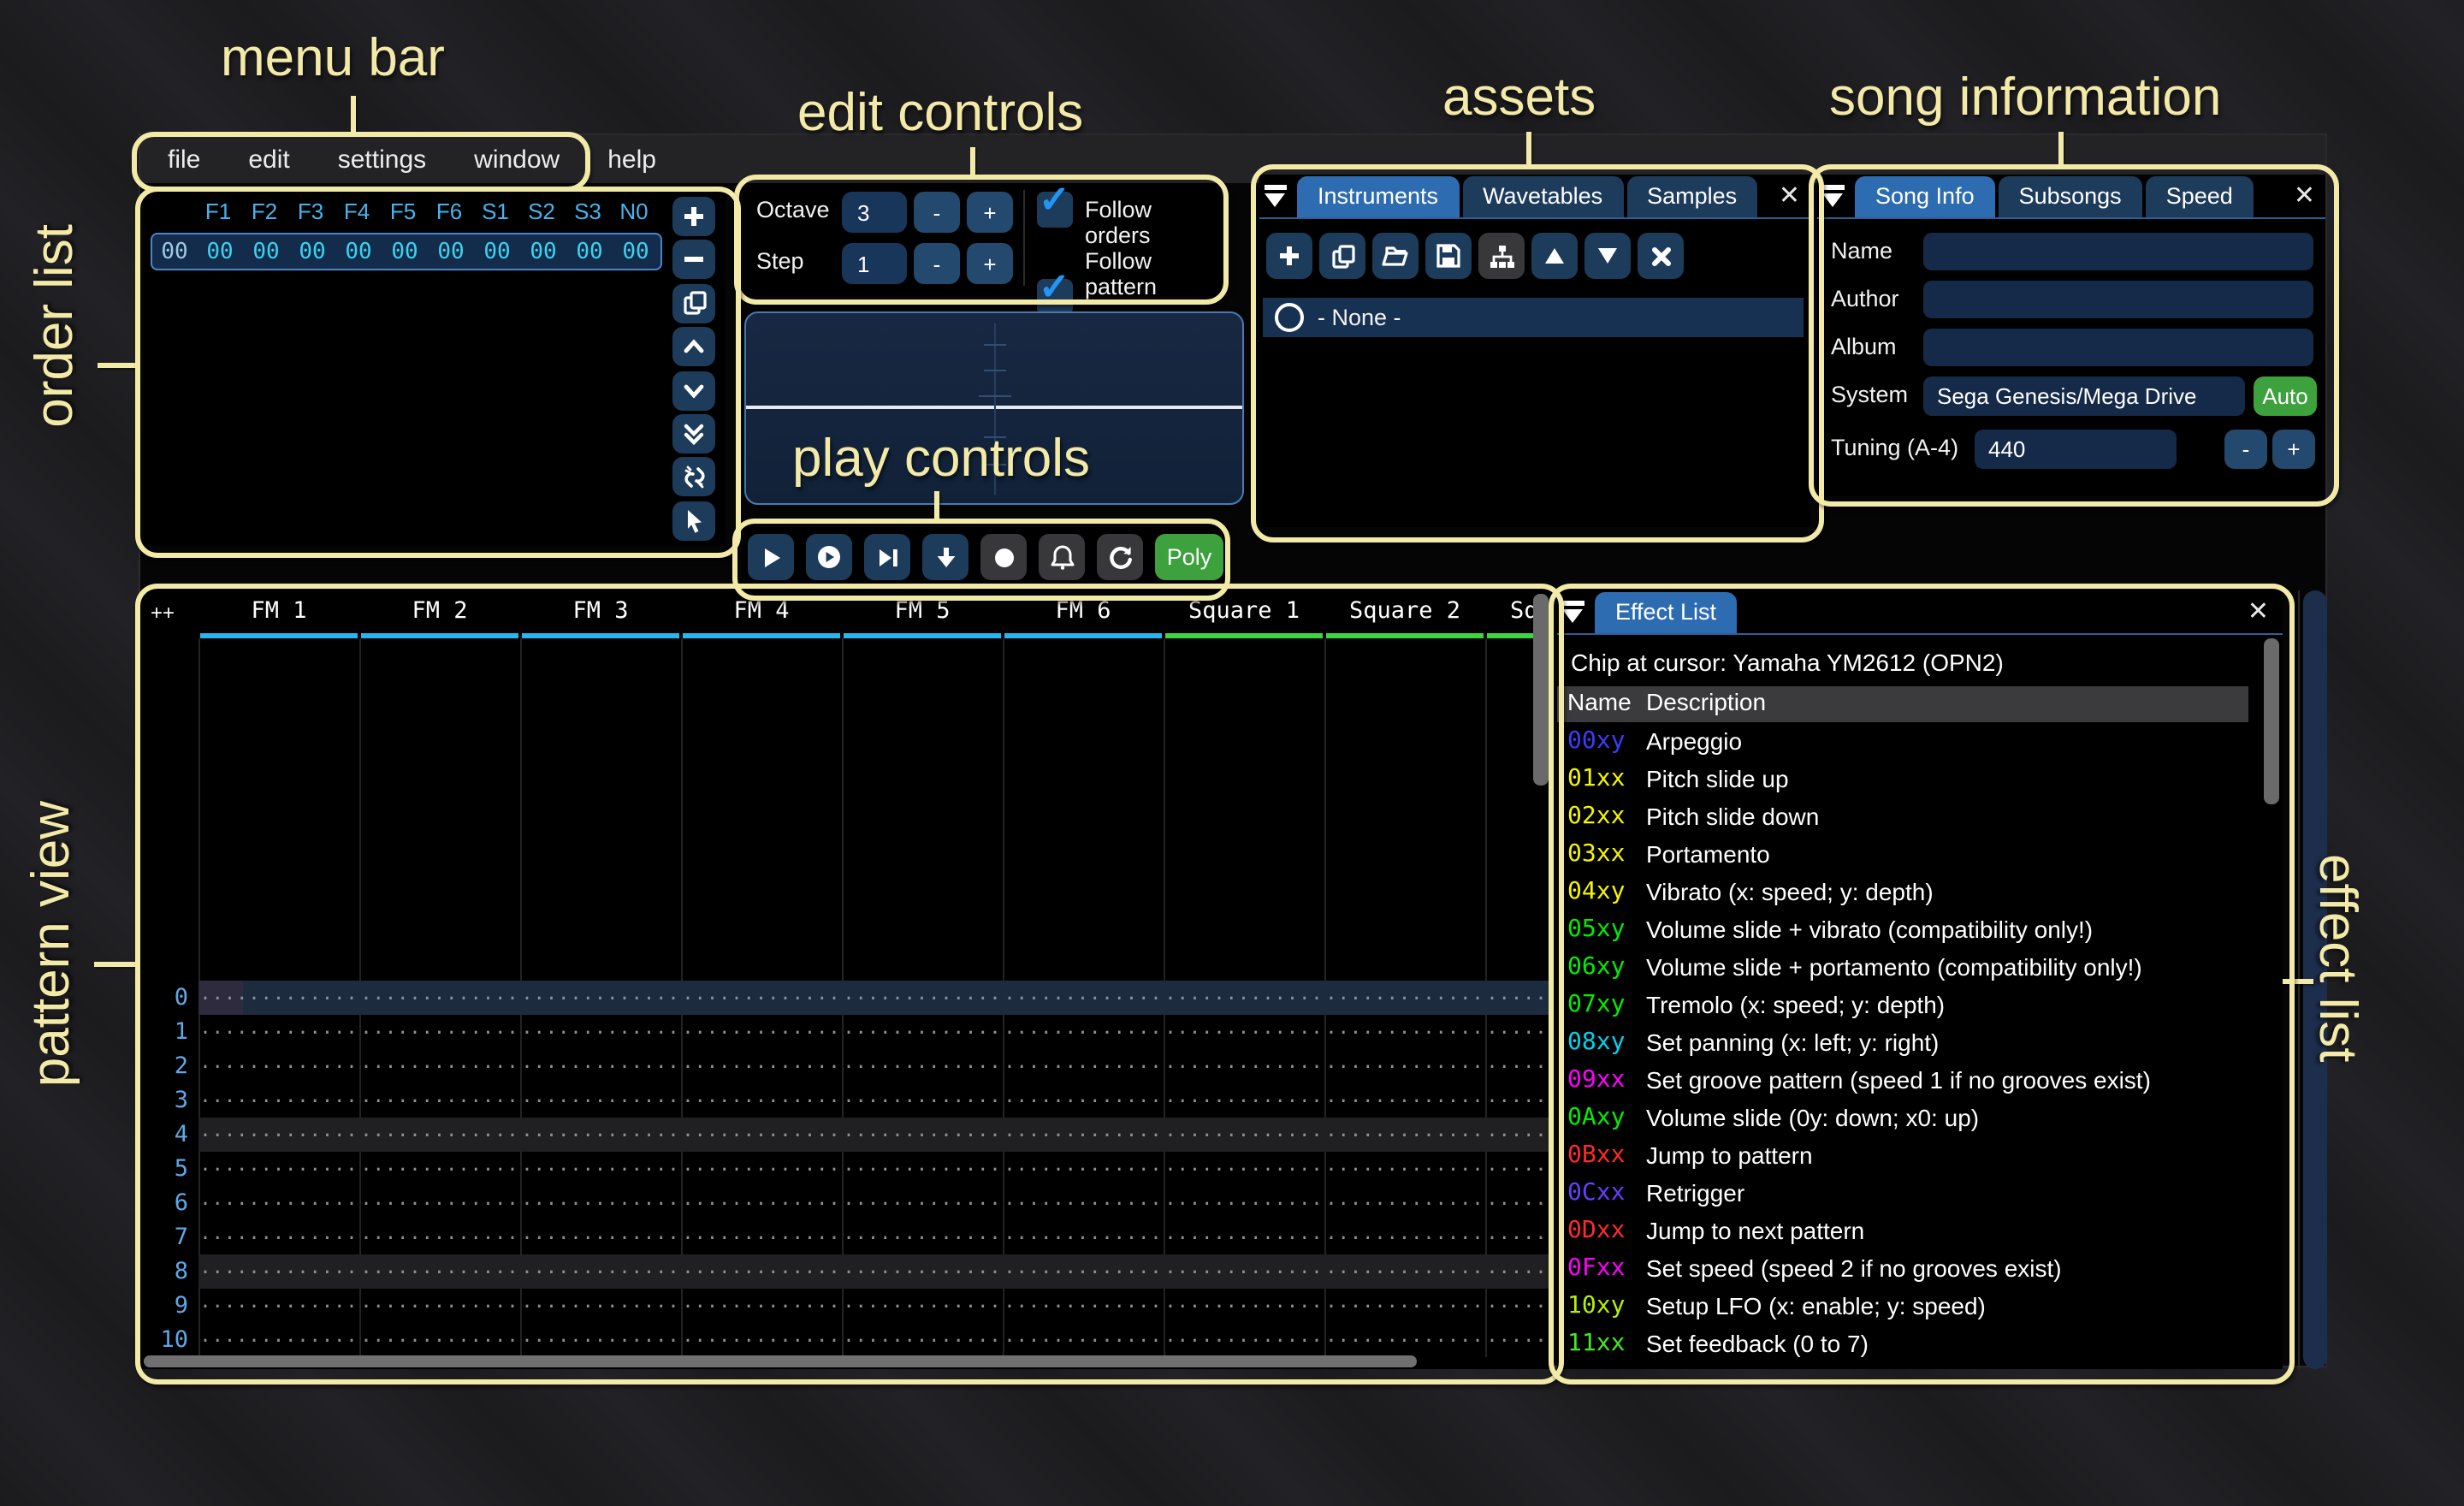 The width and height of the screenshot is (2464, 1506). What do you see at coordinates (2285, 396) in the screenshot?
I see `system-auto-button: Auto` at bounding box center [2285, 396].